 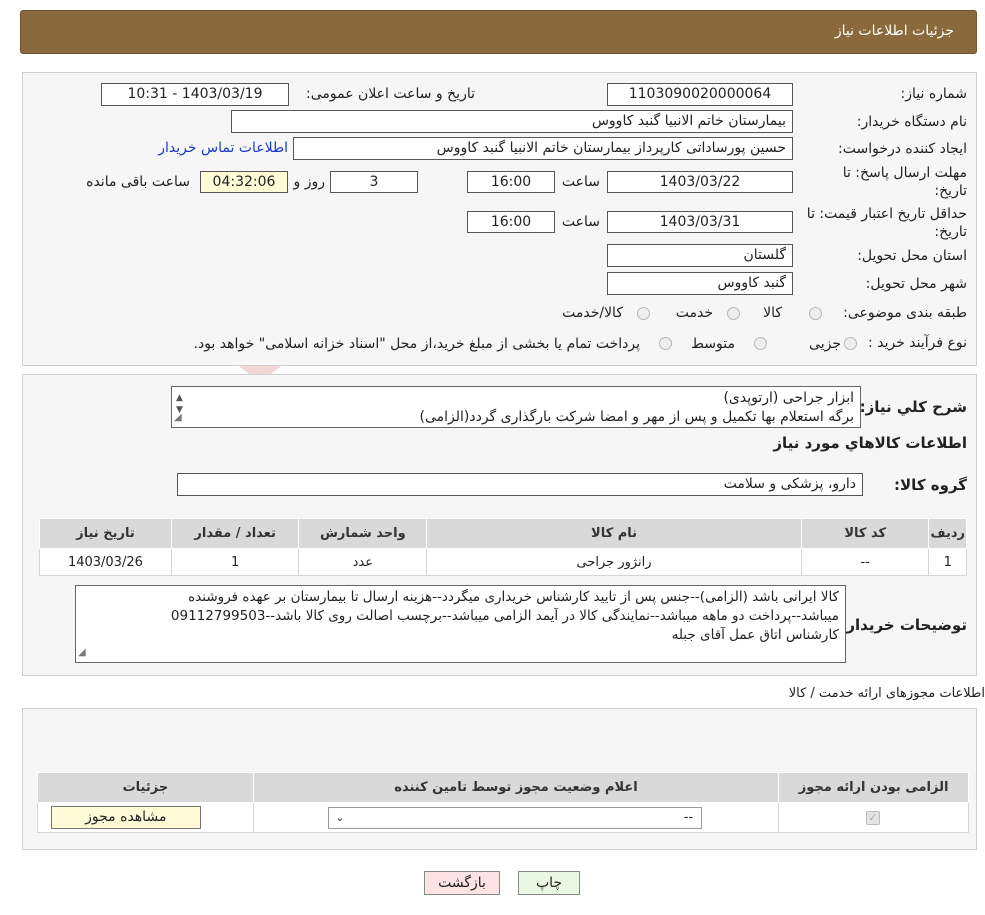 I want to click on buyer-contact-link: اطلاعات تماس خریدار, so click(x=223, y=148).